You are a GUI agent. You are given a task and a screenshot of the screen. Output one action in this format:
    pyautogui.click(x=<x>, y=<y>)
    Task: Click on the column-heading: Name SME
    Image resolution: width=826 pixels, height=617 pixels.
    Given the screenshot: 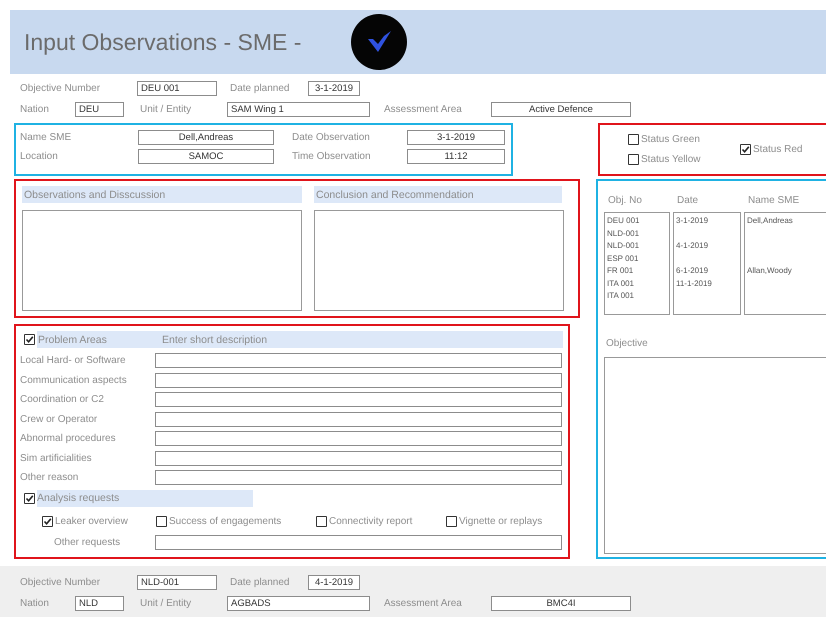 What is the action you would take?
    pyautogui.click(x=774, y=200)
    